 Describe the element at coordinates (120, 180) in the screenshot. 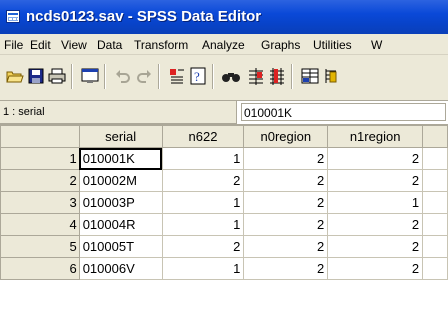

I see `data-cell: 010002M` at that location.